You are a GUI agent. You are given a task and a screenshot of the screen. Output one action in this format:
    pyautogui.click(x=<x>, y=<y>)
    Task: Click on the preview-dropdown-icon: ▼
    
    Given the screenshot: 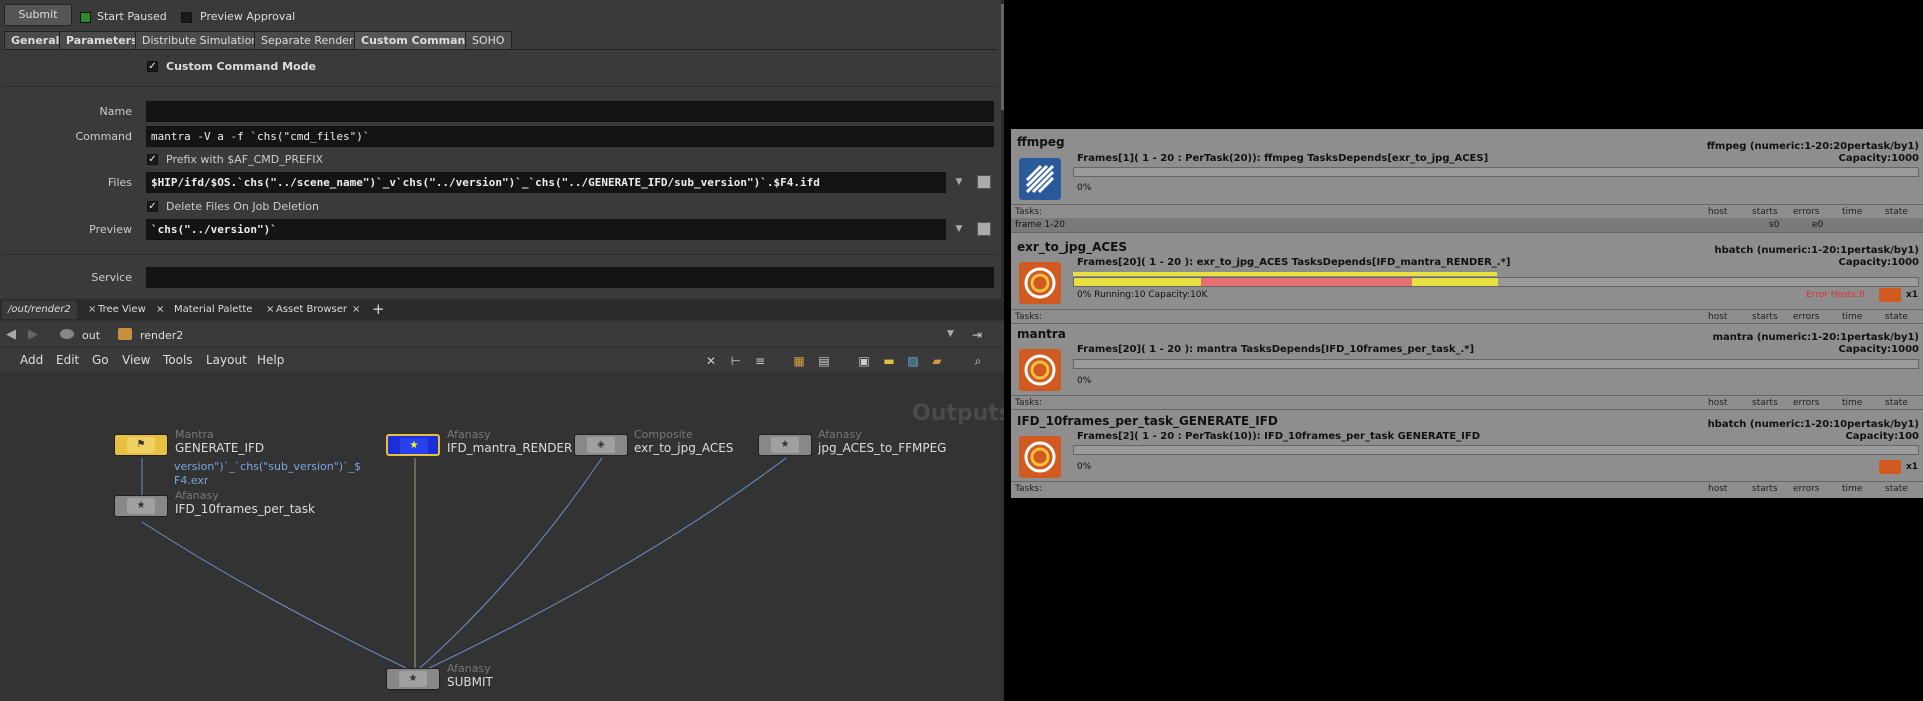 What is the action you would take?
    pyautogui.click(x=959, y=229)
    